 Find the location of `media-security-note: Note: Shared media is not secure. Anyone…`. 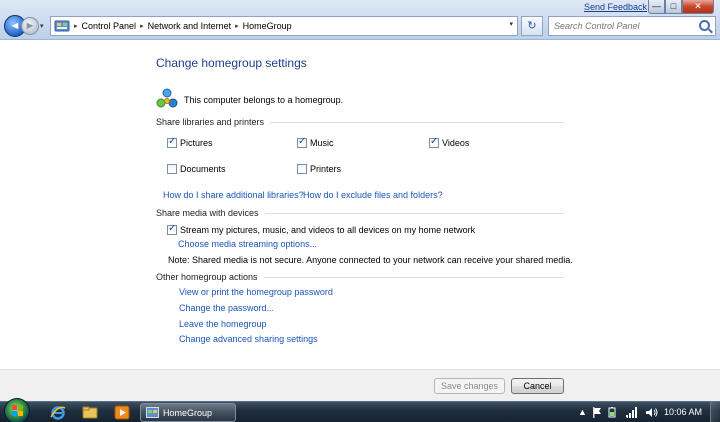

media-security-note: Note: Shared media is not secure. Anyone… is located at coordinates (370, 260).